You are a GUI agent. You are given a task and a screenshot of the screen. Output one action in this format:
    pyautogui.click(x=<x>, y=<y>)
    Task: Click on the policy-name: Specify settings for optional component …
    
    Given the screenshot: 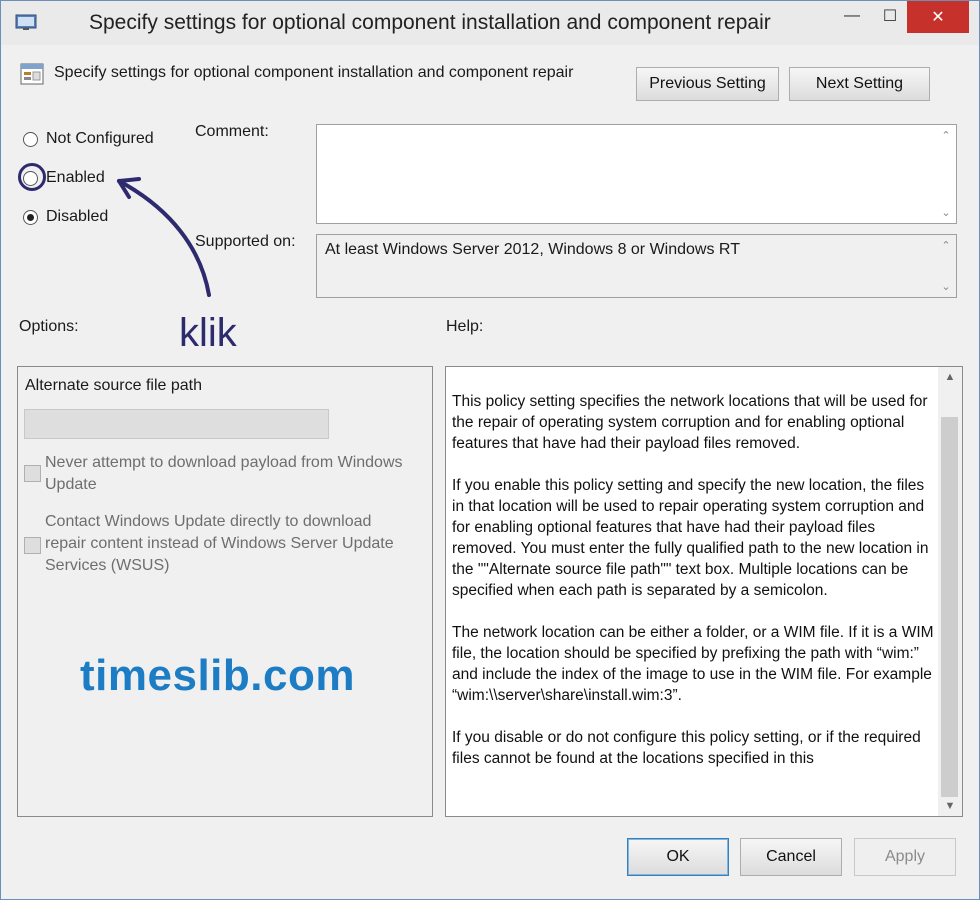 What is the action you would take?
    pyautogui.click(x=314, y=72)
    